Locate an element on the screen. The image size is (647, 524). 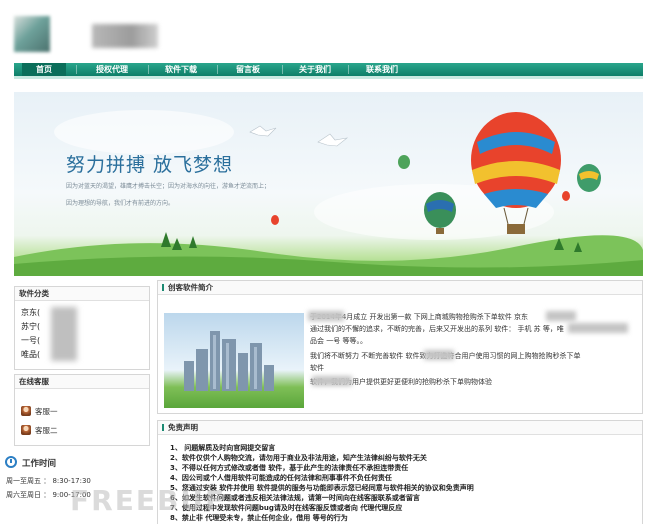
nav-about: 关于我们 is located at coordinates (315, 69).